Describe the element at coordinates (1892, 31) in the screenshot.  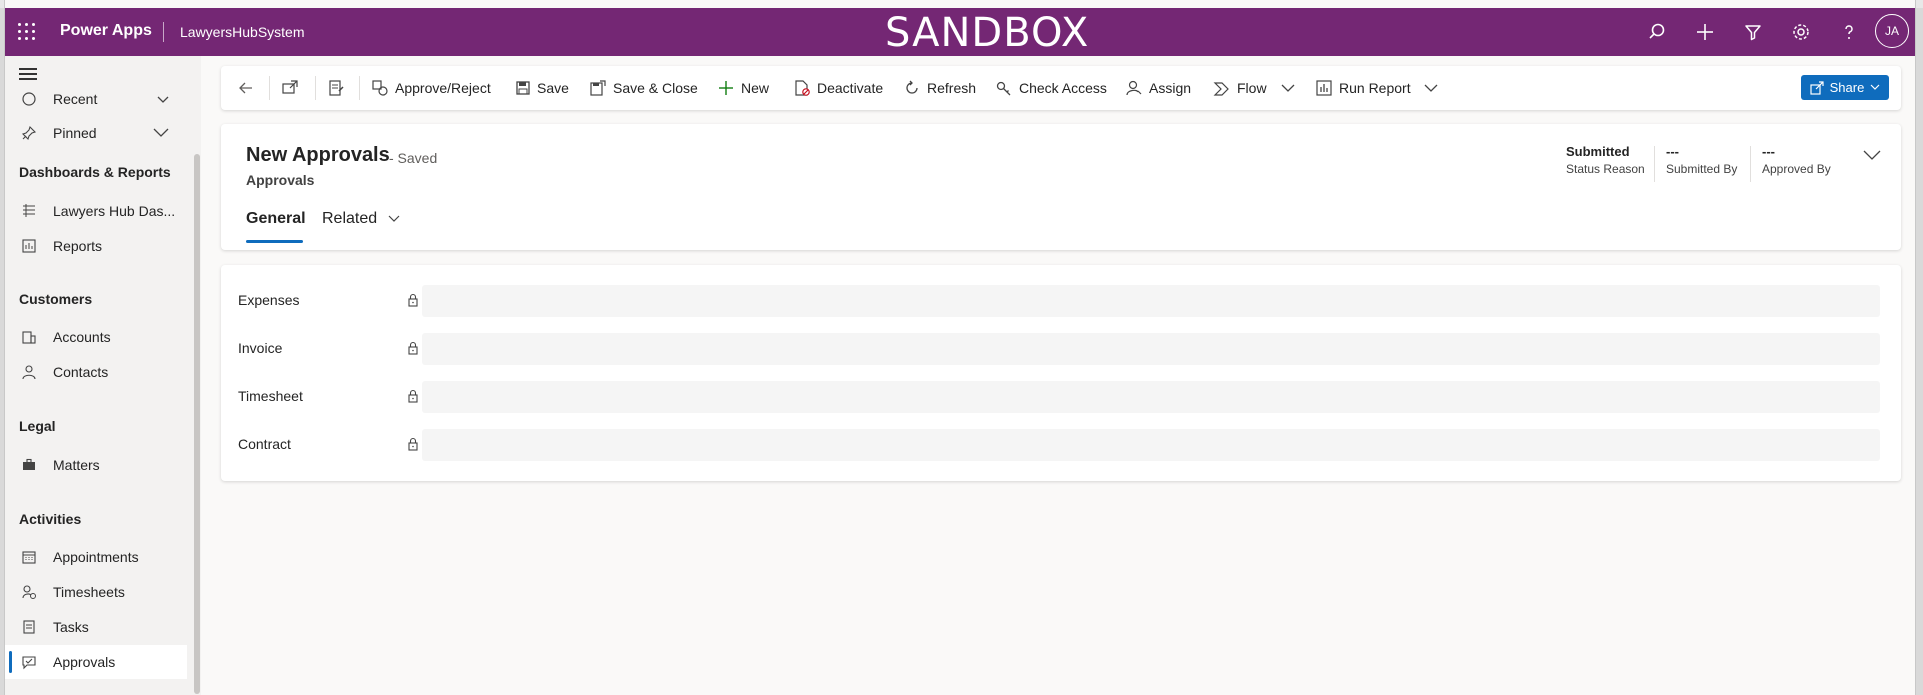
I see `user-avatar: JA` at that location.